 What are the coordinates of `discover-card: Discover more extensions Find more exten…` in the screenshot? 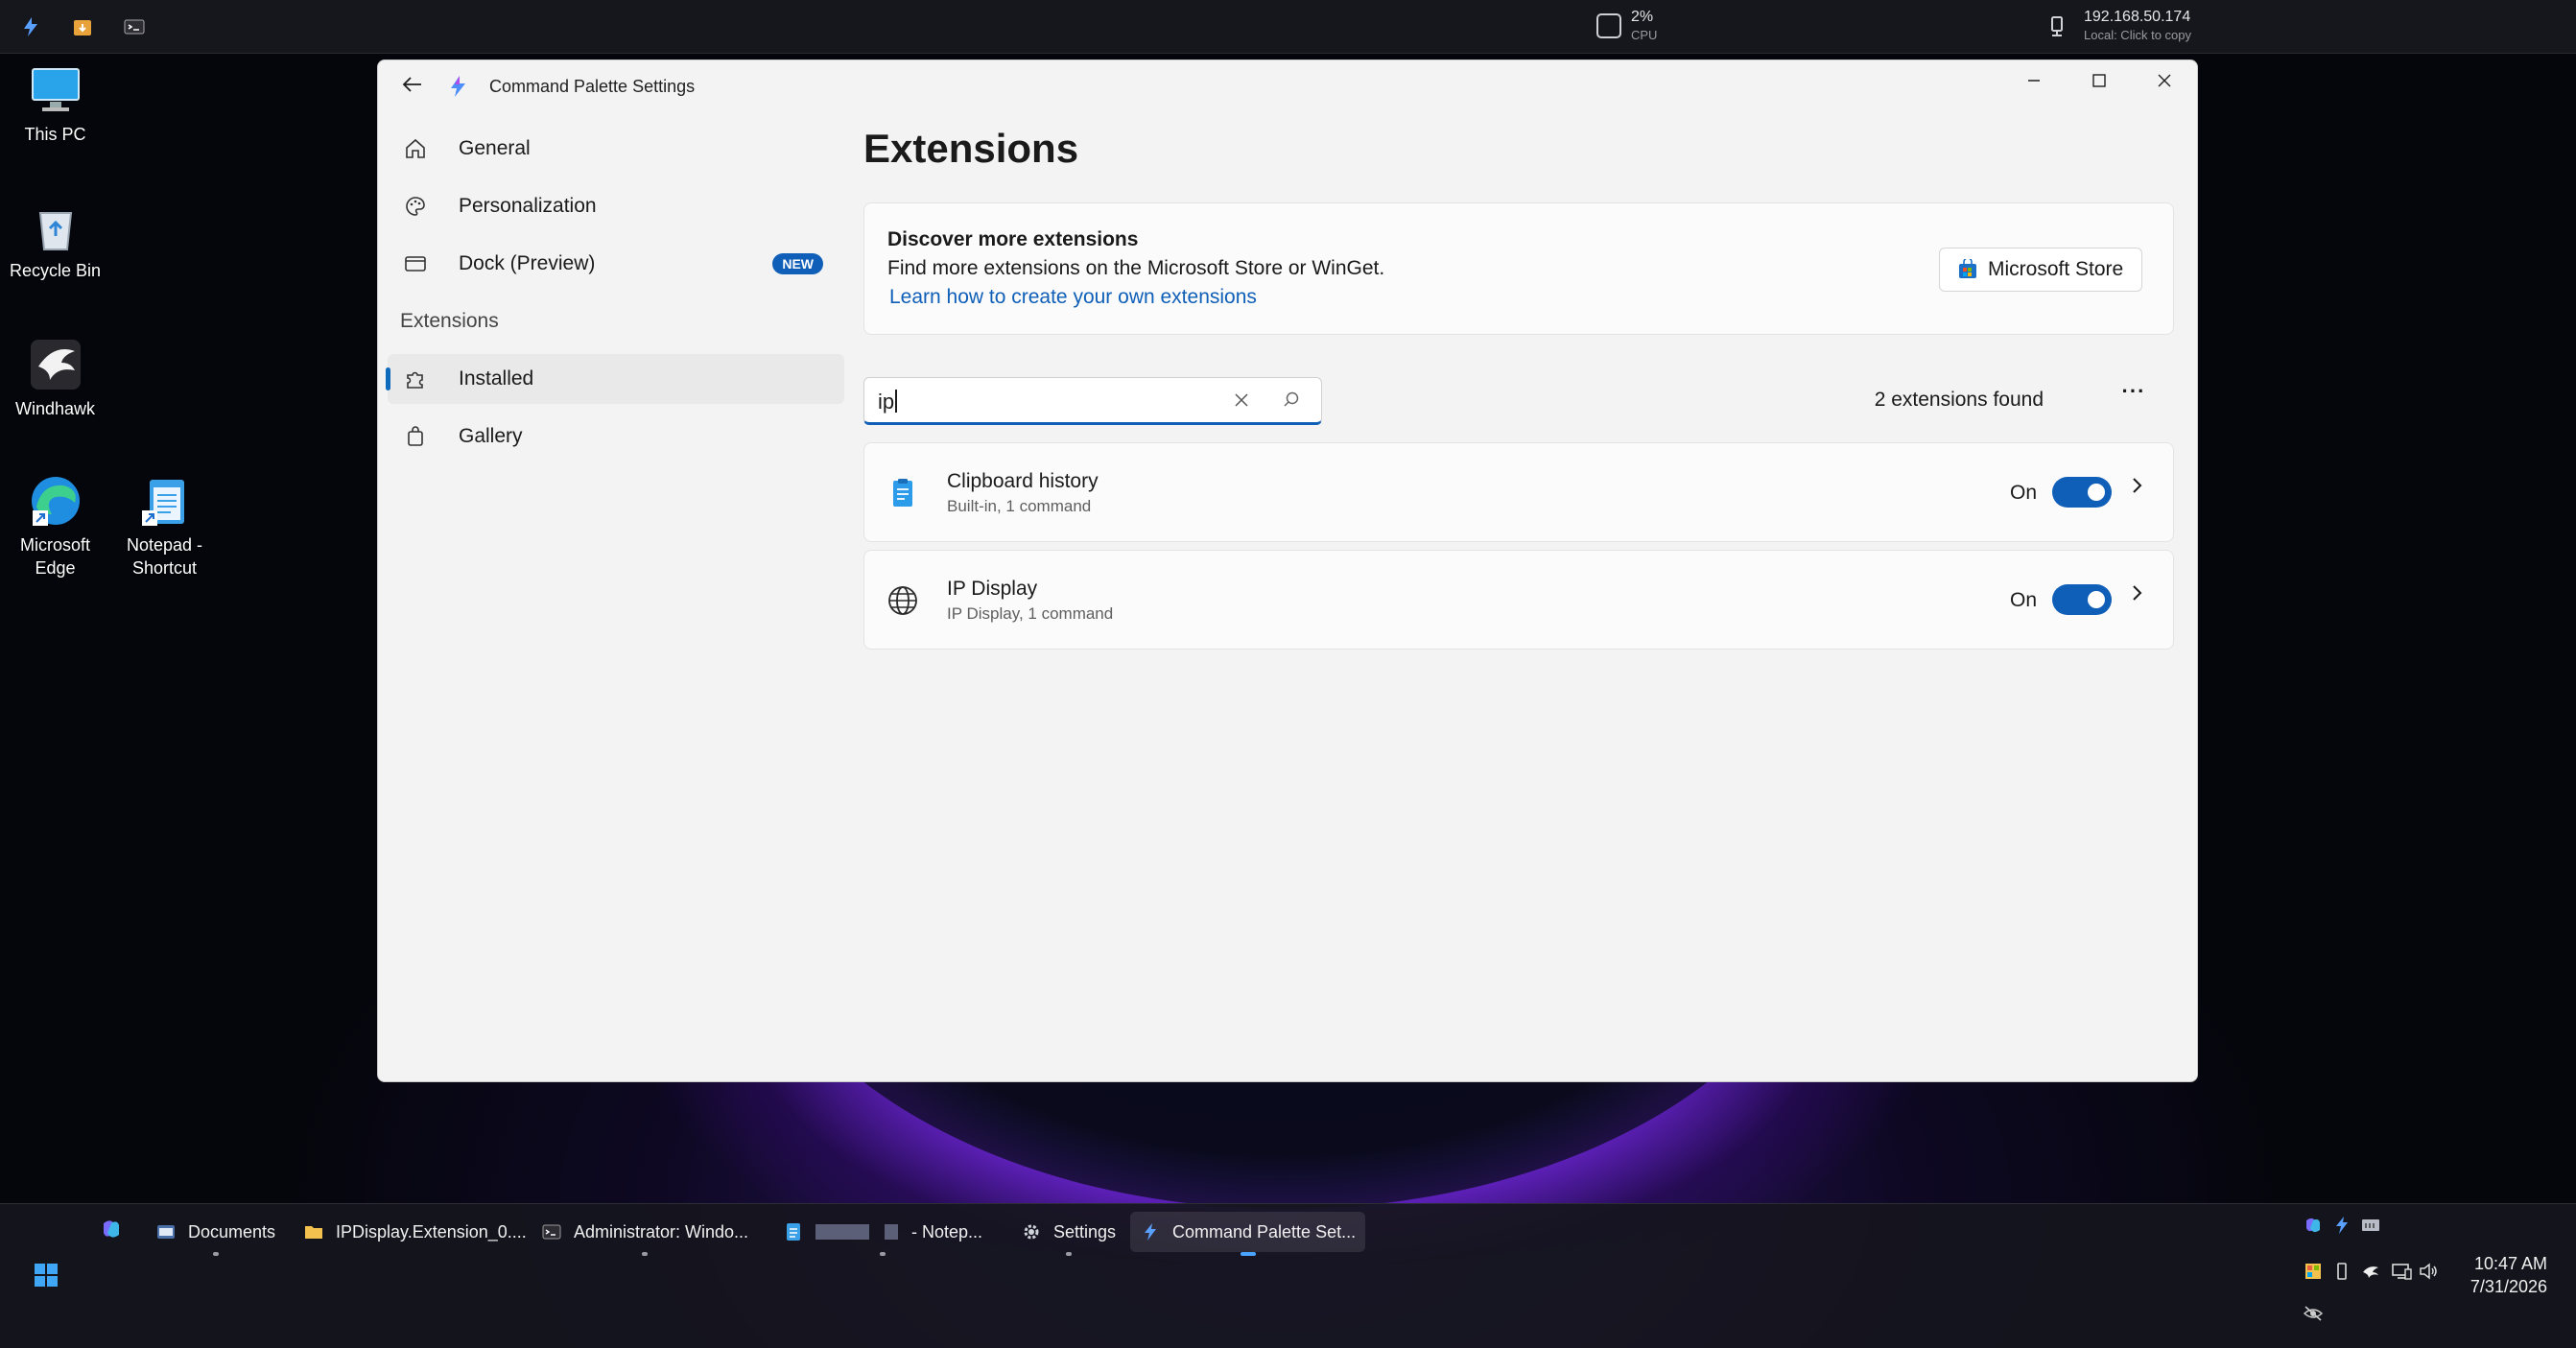 It's located at (1518, 268).